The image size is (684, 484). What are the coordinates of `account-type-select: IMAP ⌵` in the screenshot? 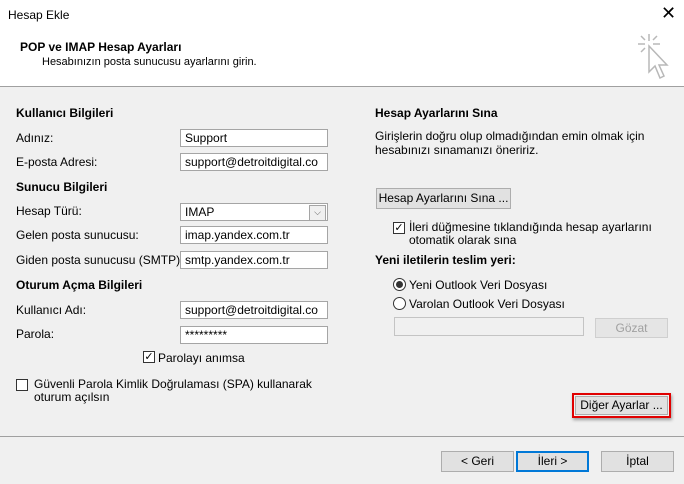 It's located at (254, 212).